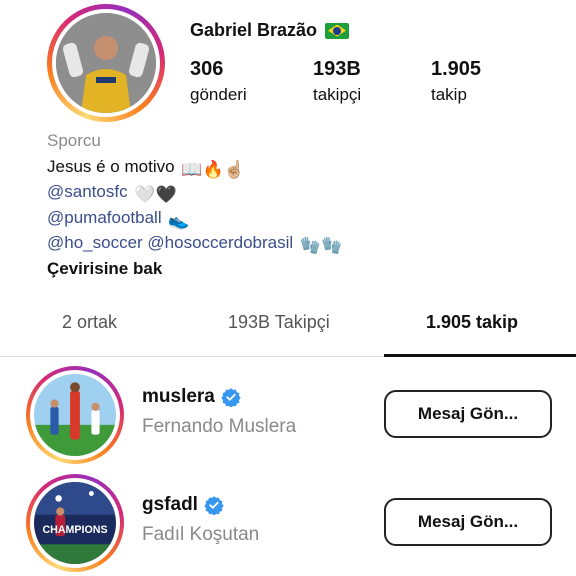  What do you see at coordinates (449, 94) in the screenshot?
I see `stat-following-label: takip` at bounding box center [449, 94].